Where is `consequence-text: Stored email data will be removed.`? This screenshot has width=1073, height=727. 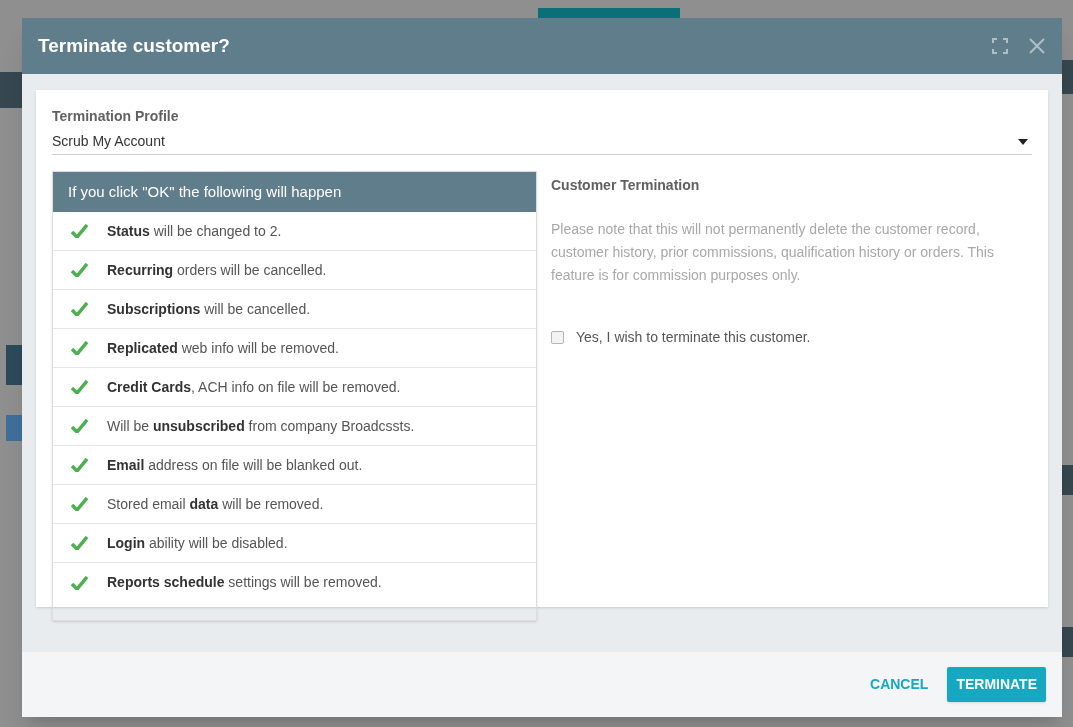 consequence-text: Stored email data will be removed. is located at coordinates (215, 504).